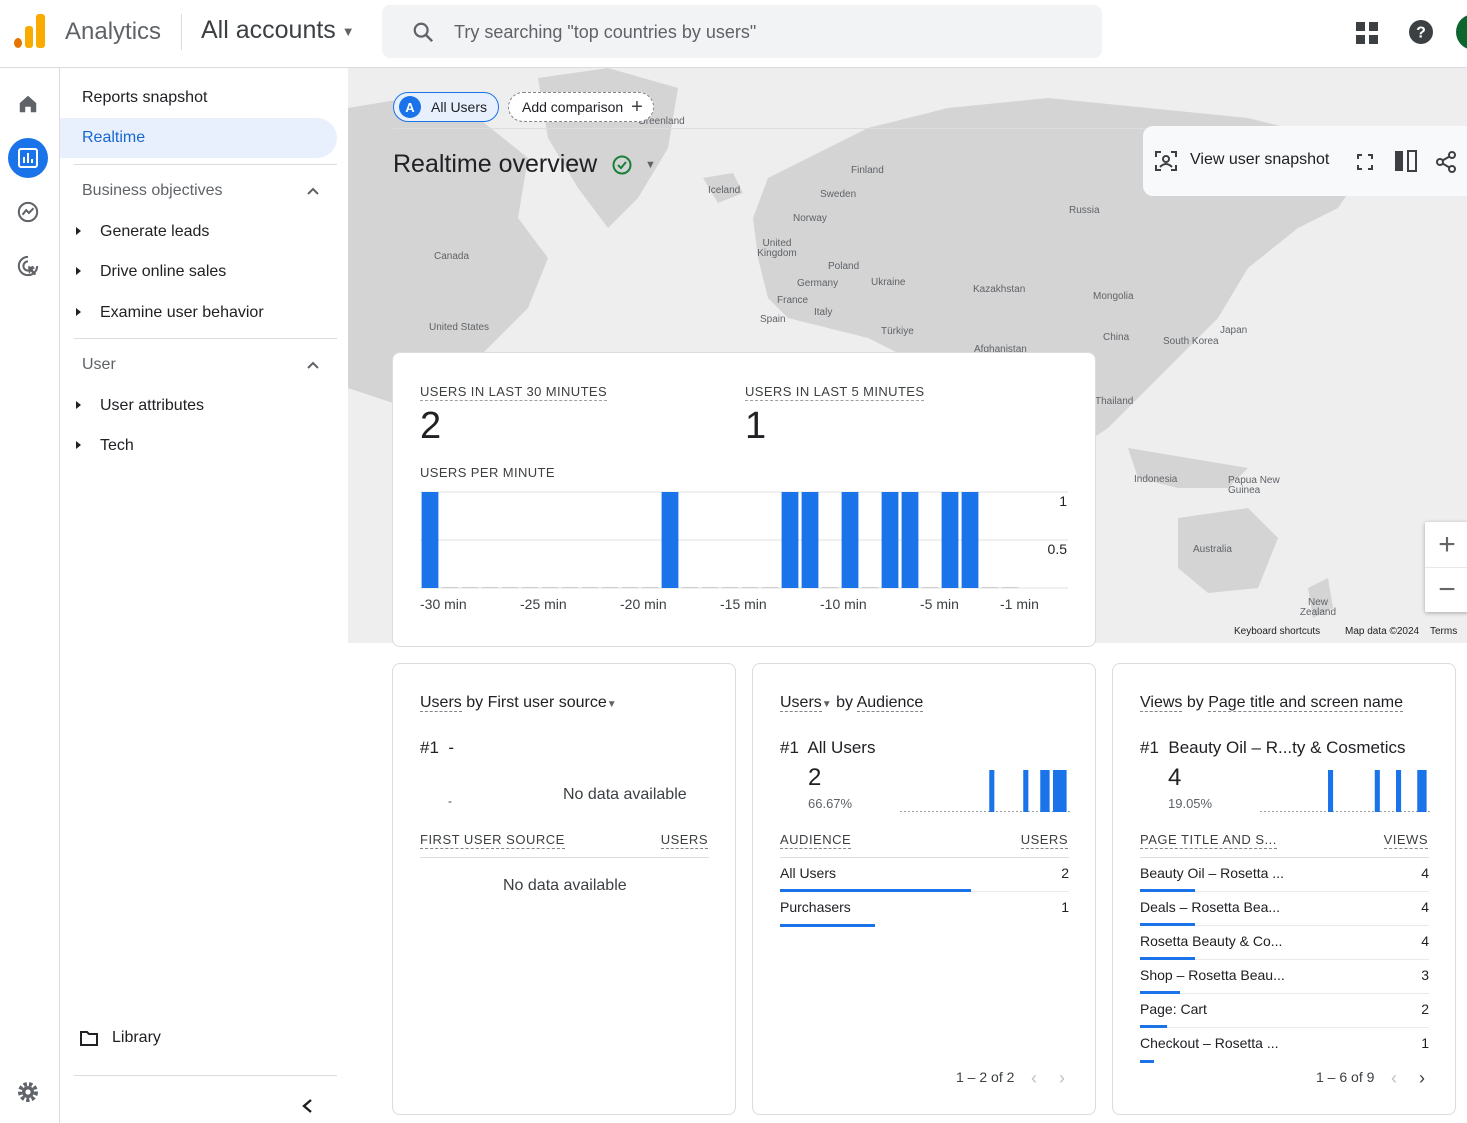 The height and width of the screenshot is (1123, 1467). I want to click on card-title: Users by First user source▼, so click(518, 703).